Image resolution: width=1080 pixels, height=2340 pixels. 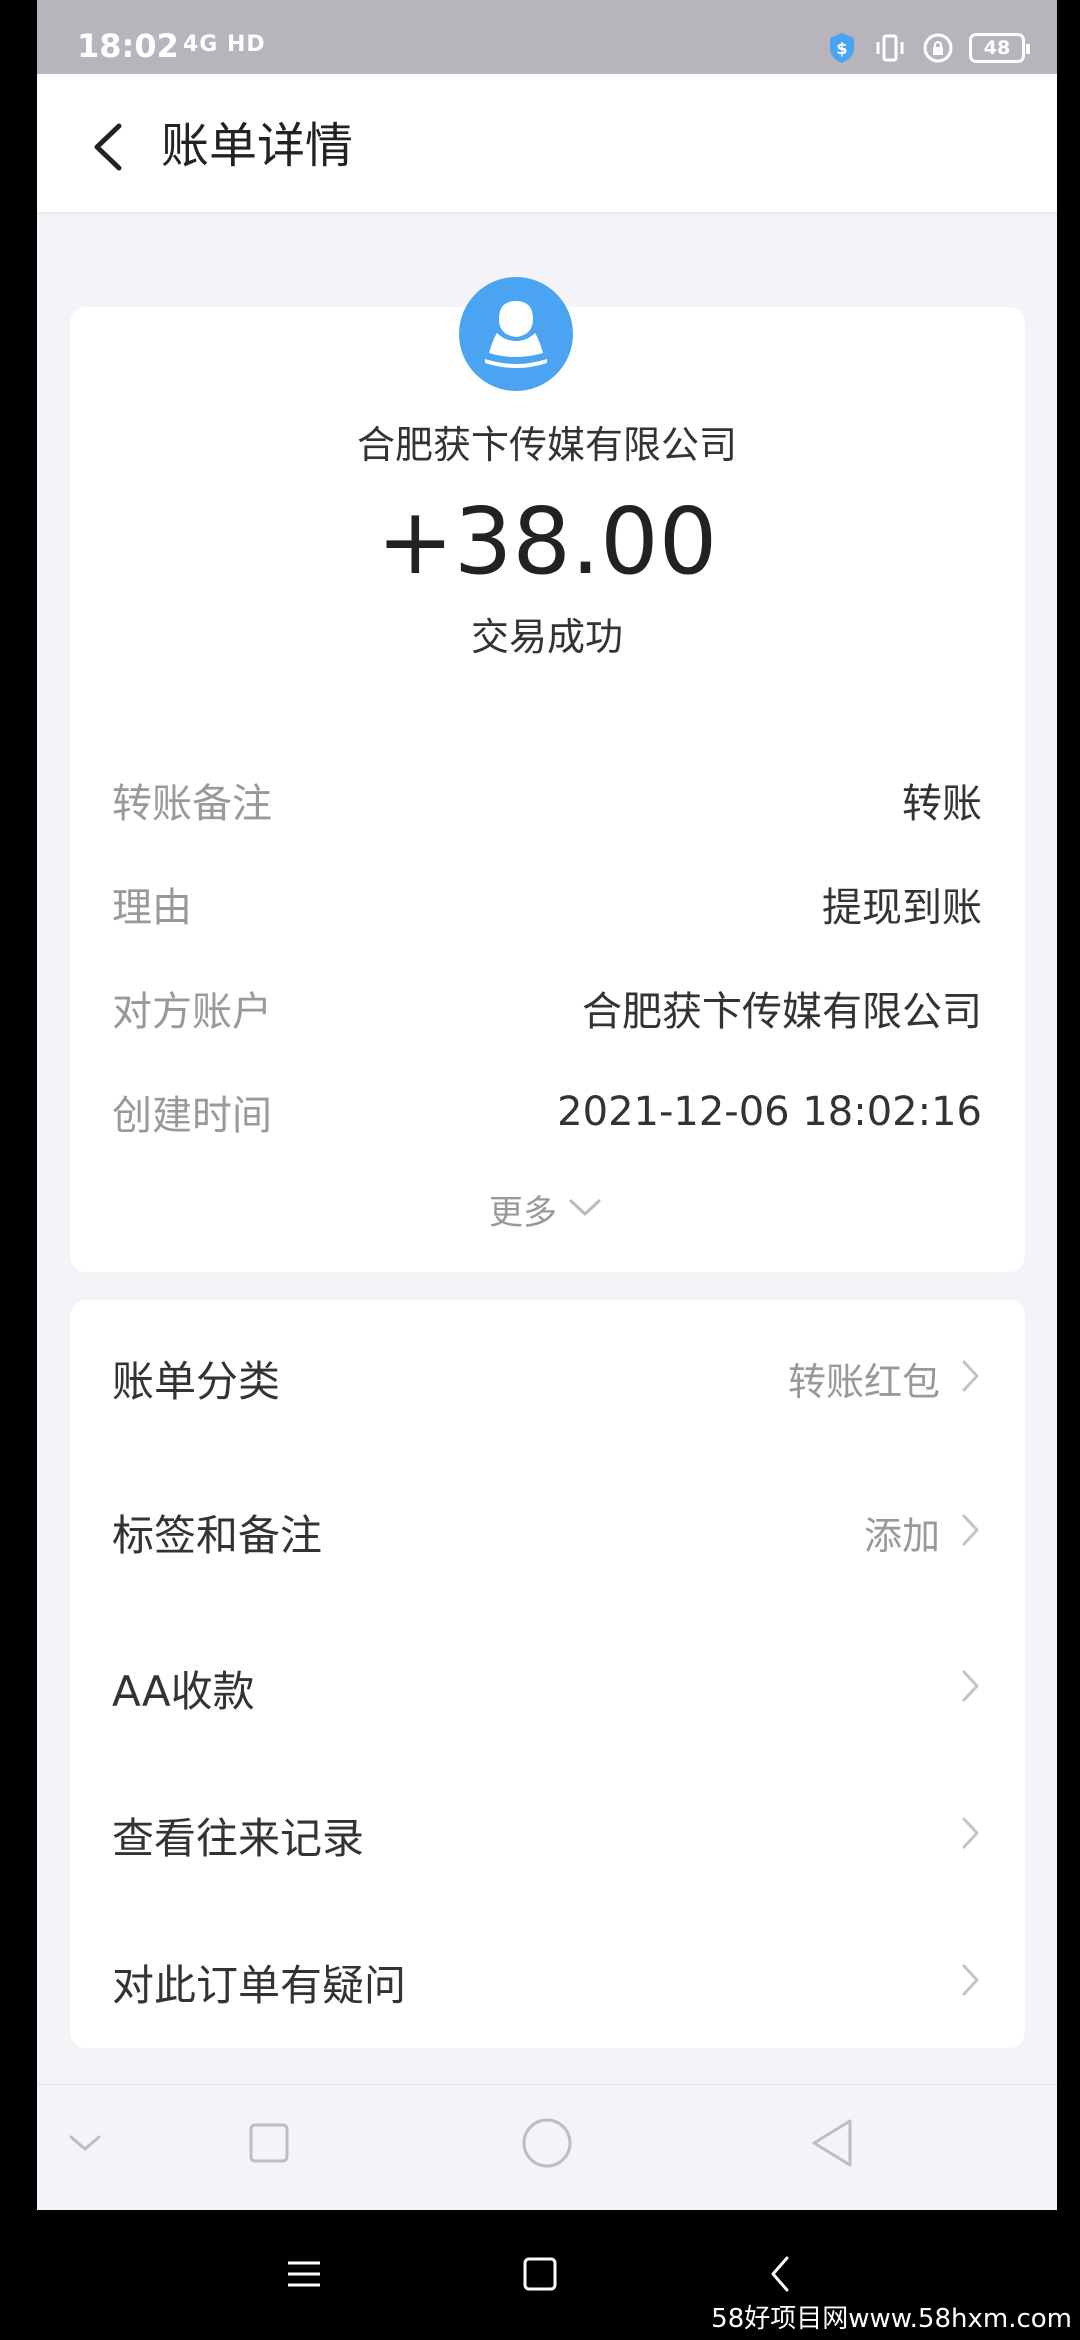 I want to click on circle-icon, so click(x=547, y=2145).